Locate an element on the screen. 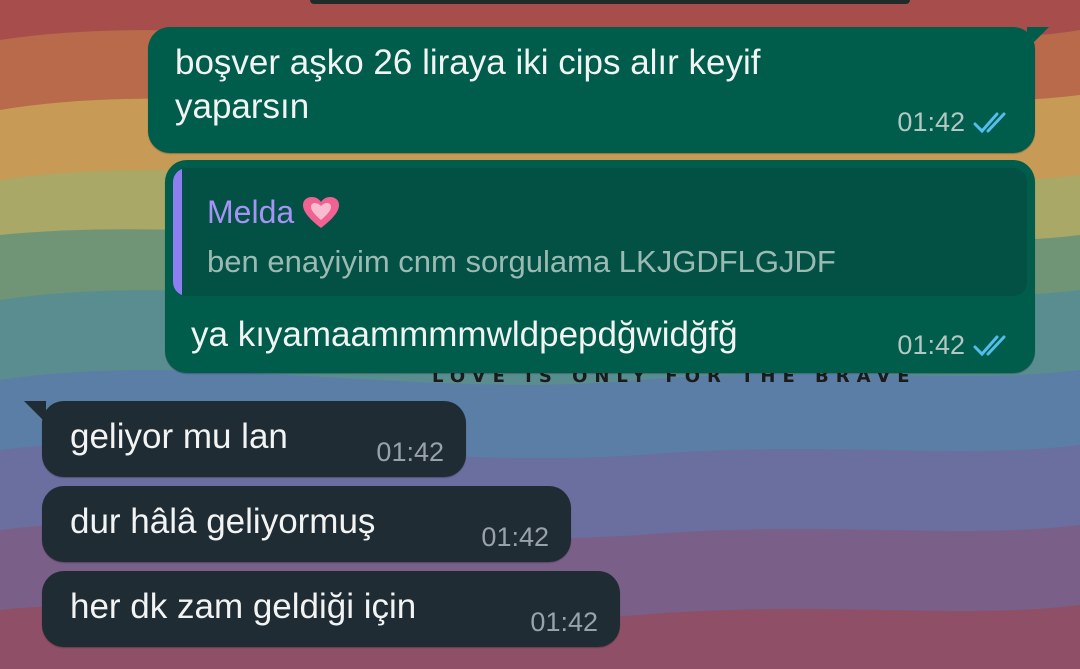 This screenshot has height=669, width=1080. quoted-text: ben enayiyim cnm sorgulama LKJGDFLGJDF is located at coordinates (521, 261).